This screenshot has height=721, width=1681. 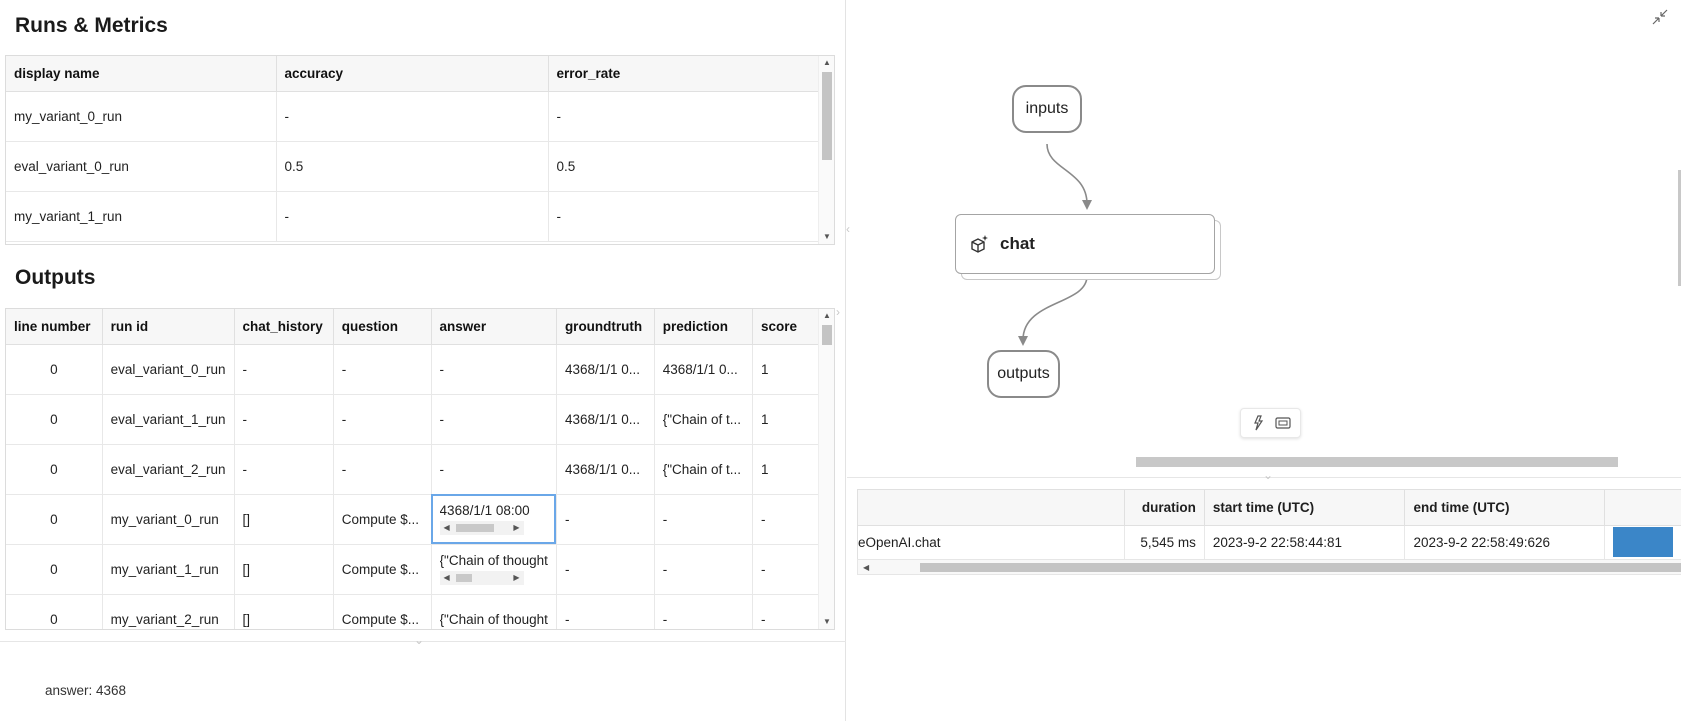 I want to click on outputs-scrollbar: ▲ ▼, so click(x=826, y=469).